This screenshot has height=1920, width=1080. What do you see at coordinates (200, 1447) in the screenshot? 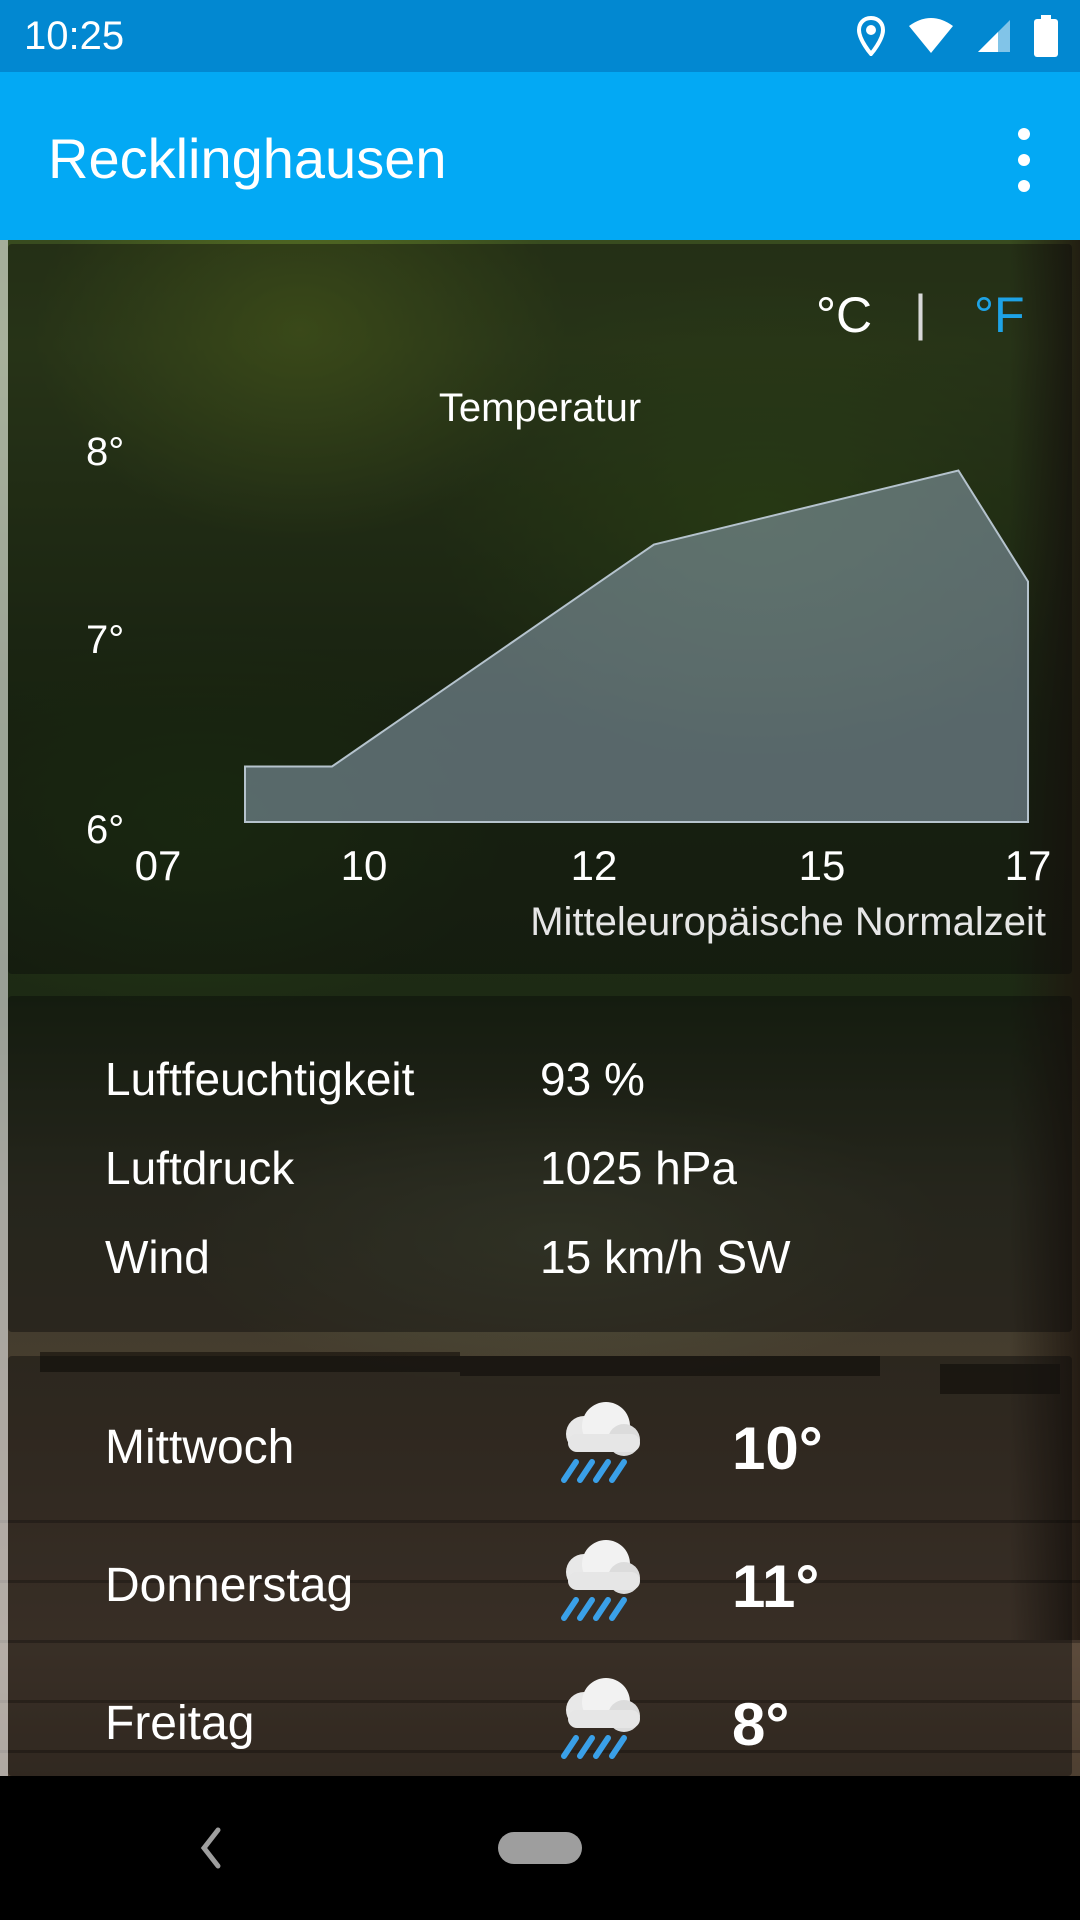
I see `forecast-day: Mittwoch` at bounding box center [200, 1447].